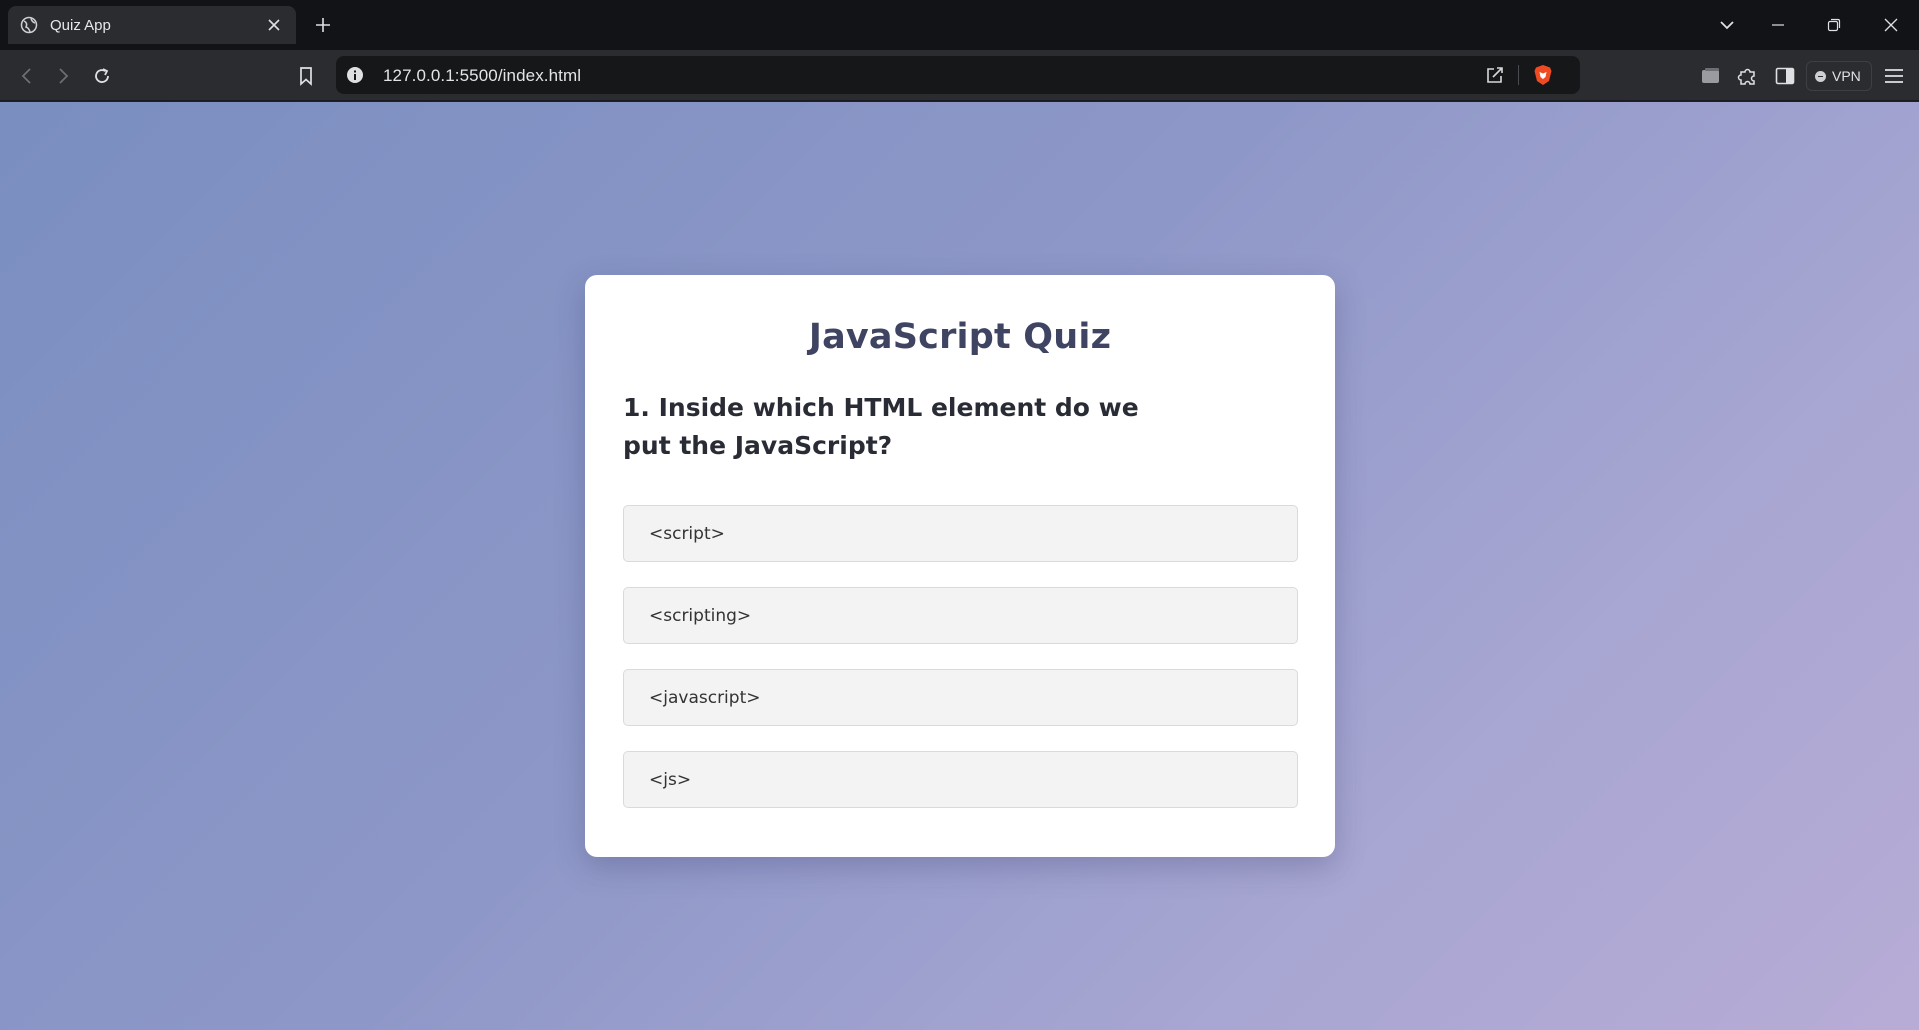  I want to click on quiz-title: JavaScript Quiz, so click(960, 337).